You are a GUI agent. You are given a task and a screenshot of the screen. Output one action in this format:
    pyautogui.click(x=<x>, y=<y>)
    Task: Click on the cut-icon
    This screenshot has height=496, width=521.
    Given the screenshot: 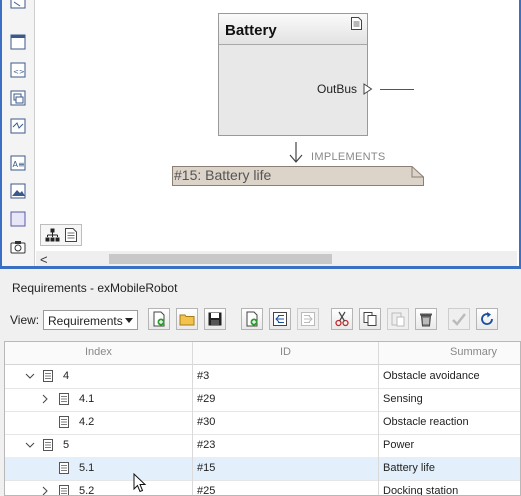 What is the action you would take?
    pyautogui.click(x=342, y=319)
    